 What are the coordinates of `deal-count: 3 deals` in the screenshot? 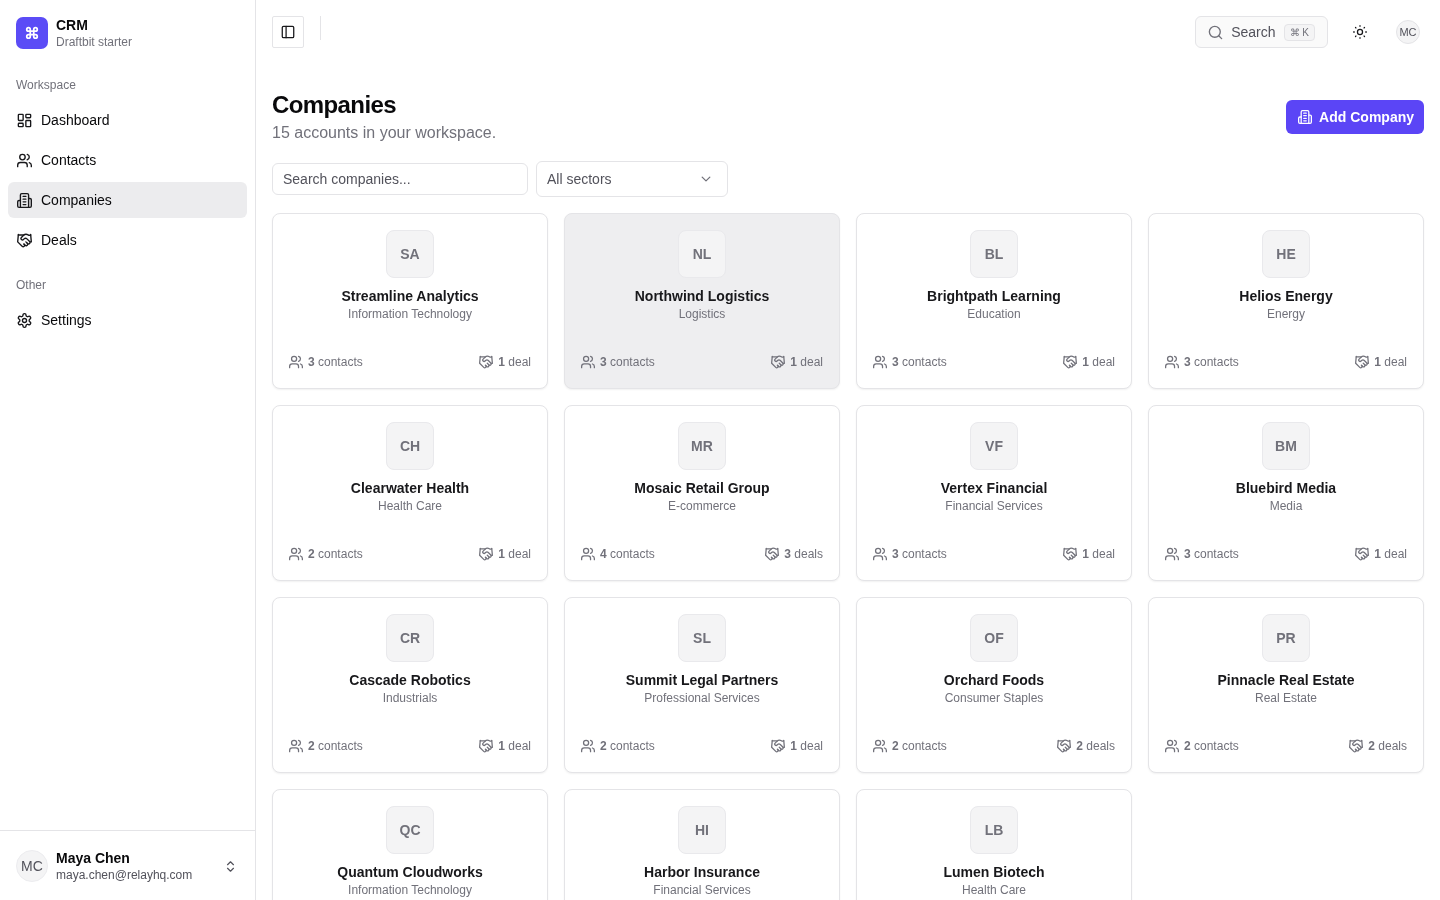 It's located at (803, 554).